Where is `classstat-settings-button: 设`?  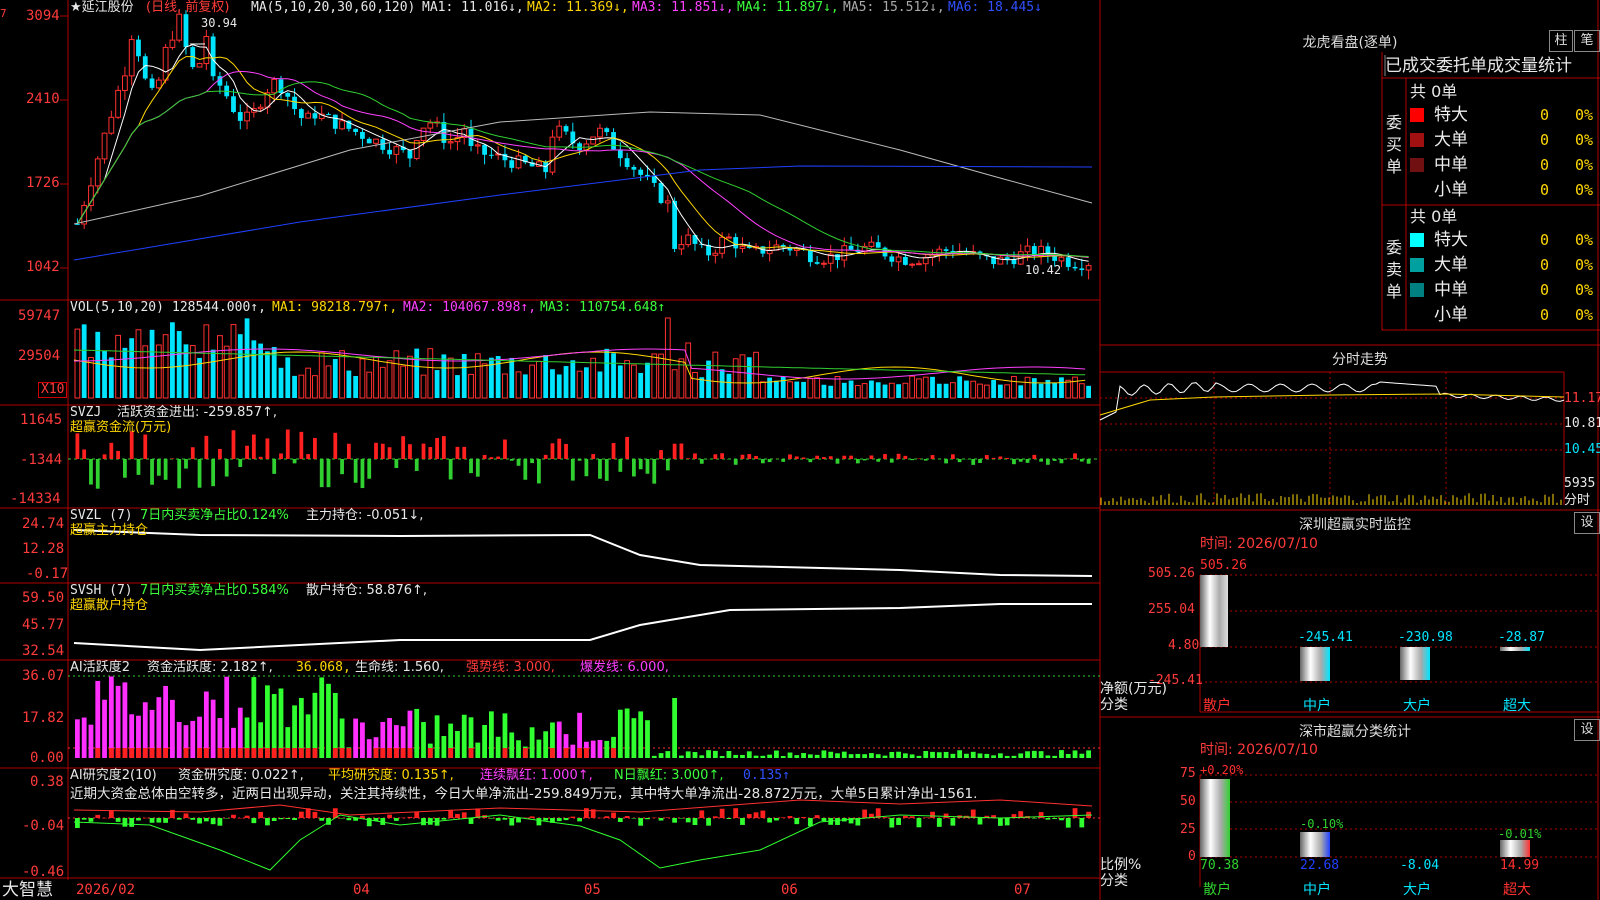 classstat-settings-button: 设 is located at coordinates (1587, 730).